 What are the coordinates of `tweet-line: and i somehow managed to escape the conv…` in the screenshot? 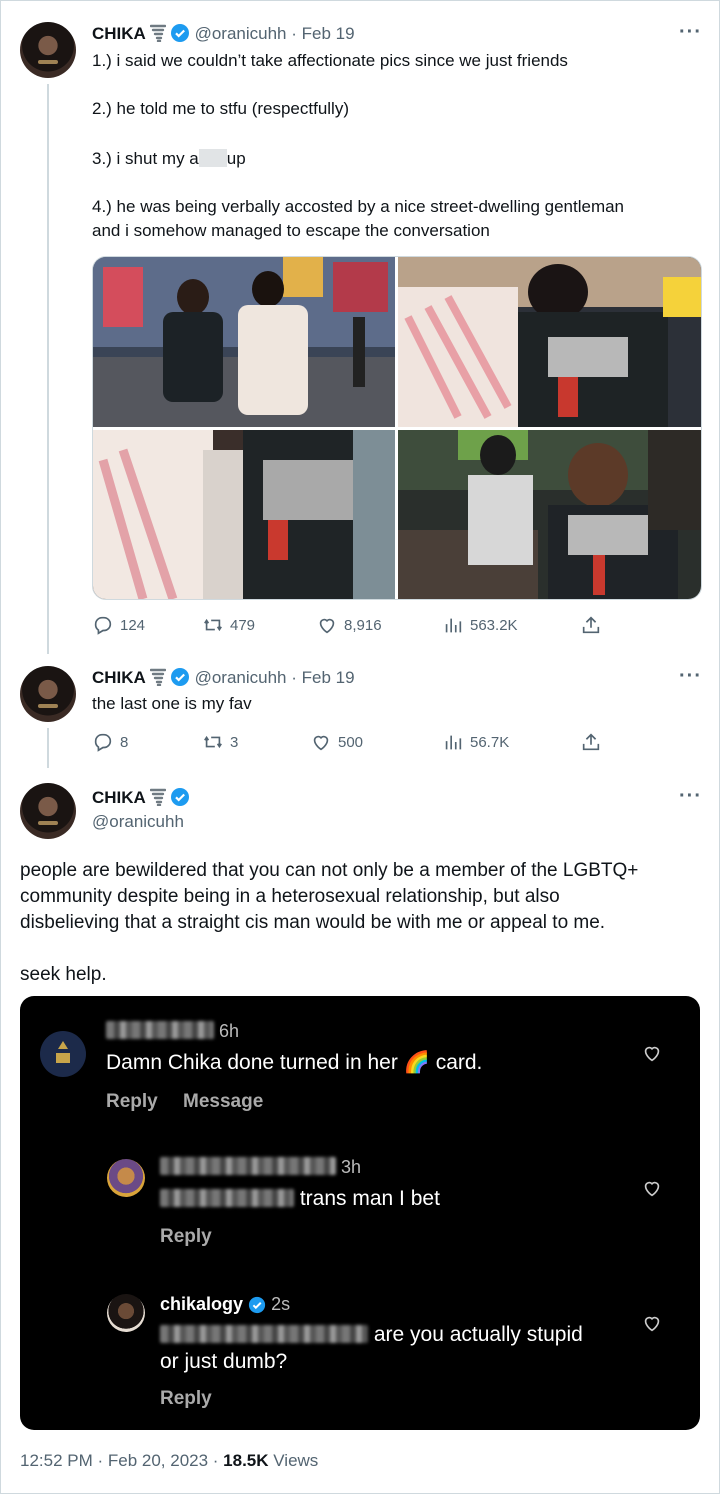 It's located at (291, 230).